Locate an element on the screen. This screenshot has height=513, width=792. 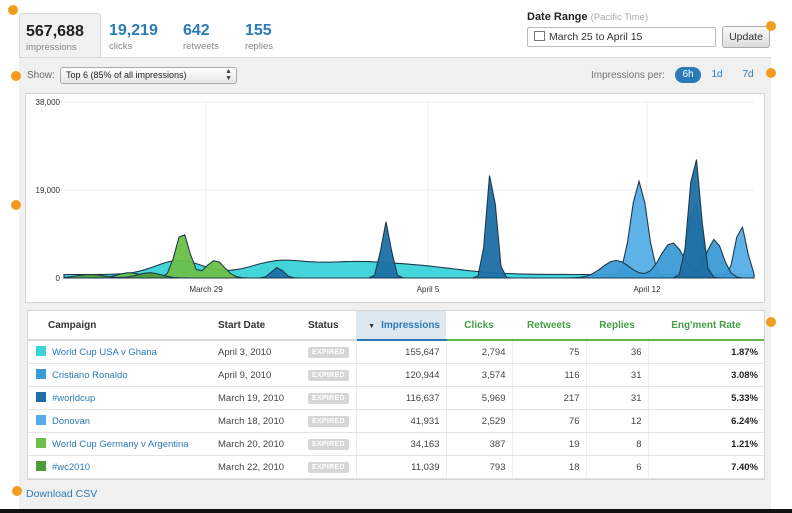
retweets-cell: 19 is located at coordinates (548, 444).